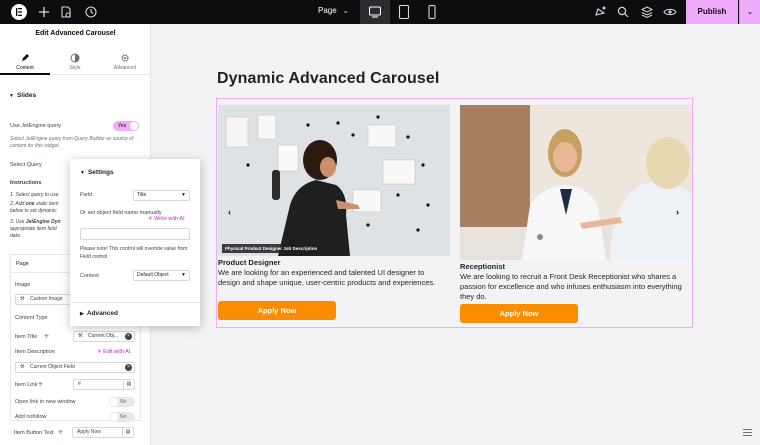  I want to click on panel-tabs: Content Style Advanced, so click(75, 62).